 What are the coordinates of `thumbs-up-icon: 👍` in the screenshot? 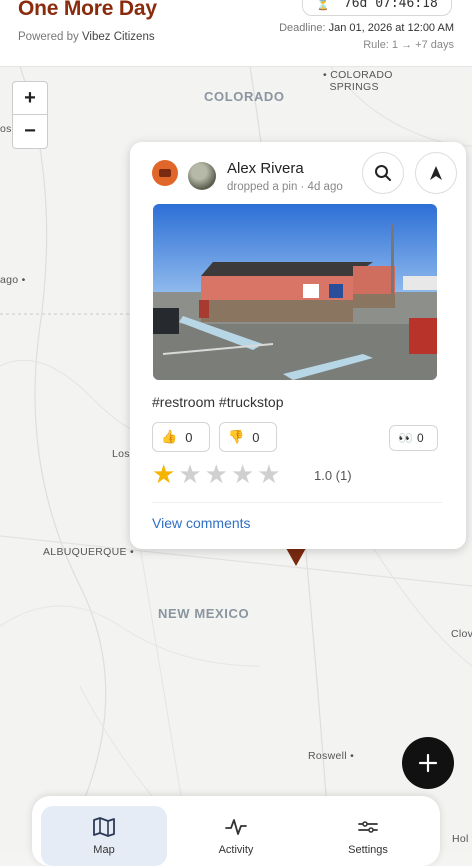 It's located at (169, 436).